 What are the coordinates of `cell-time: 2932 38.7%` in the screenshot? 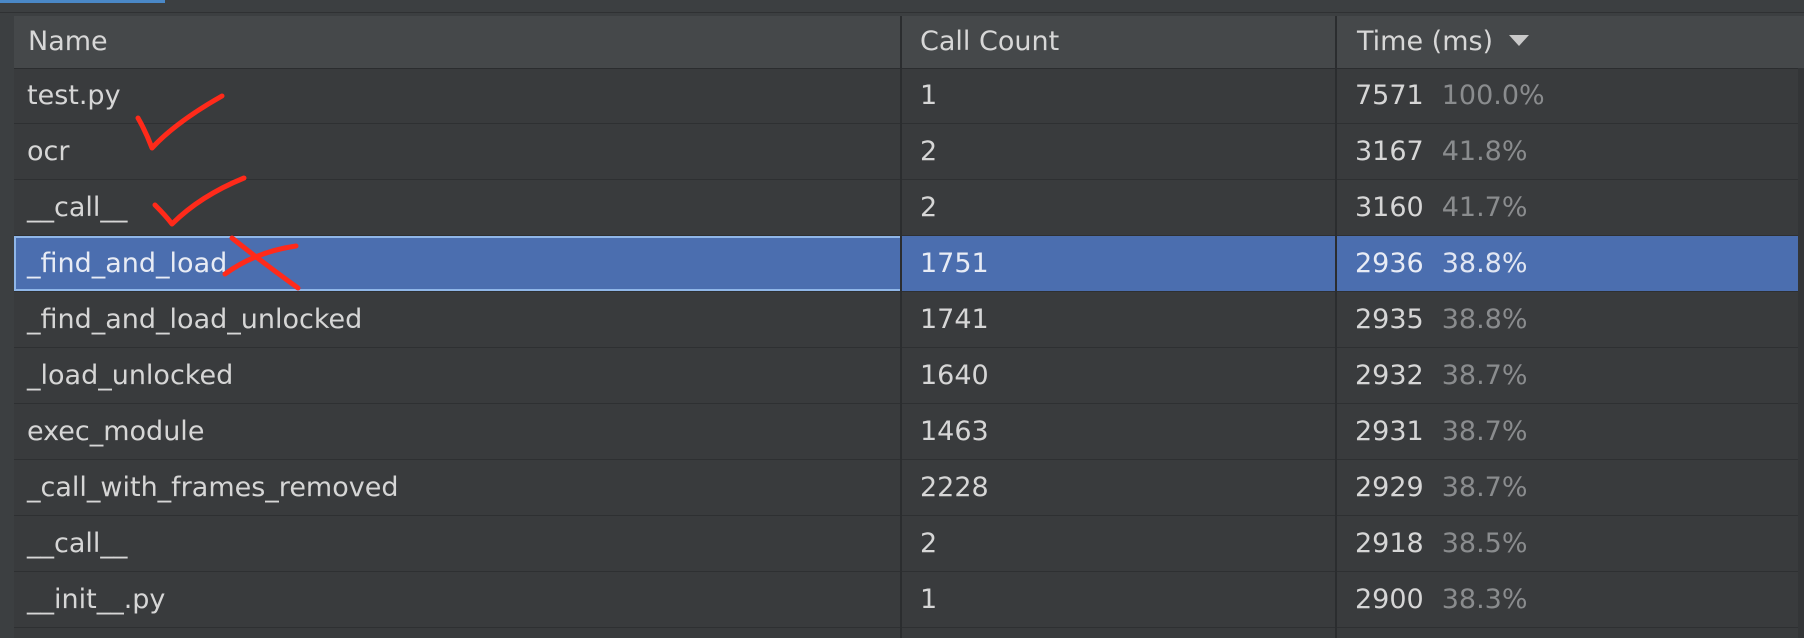 It's located at (1570, 376).